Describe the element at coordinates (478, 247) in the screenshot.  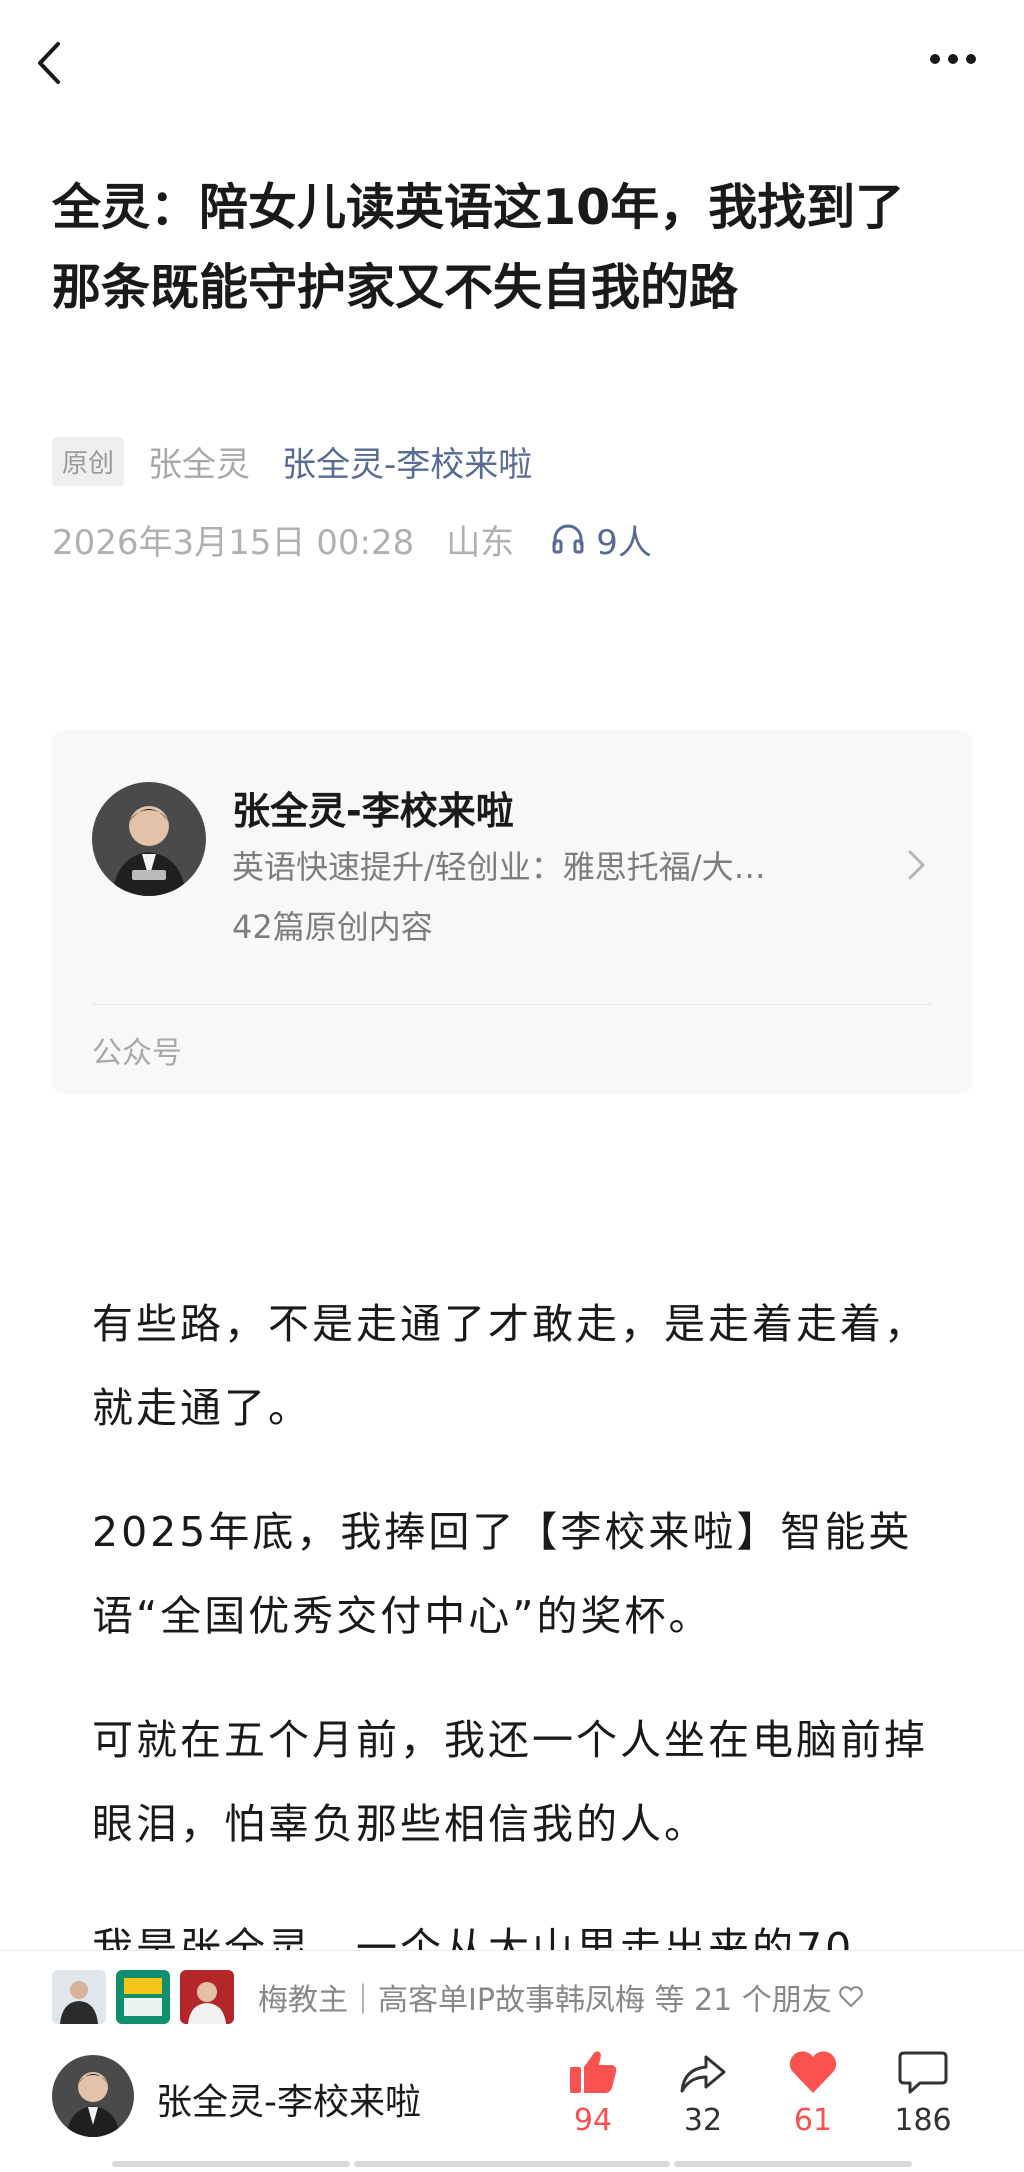
I see `article-title: 全灵：陪女儿读英语这10年，我找到了那条既能守护家又不失自我的路` at that location.